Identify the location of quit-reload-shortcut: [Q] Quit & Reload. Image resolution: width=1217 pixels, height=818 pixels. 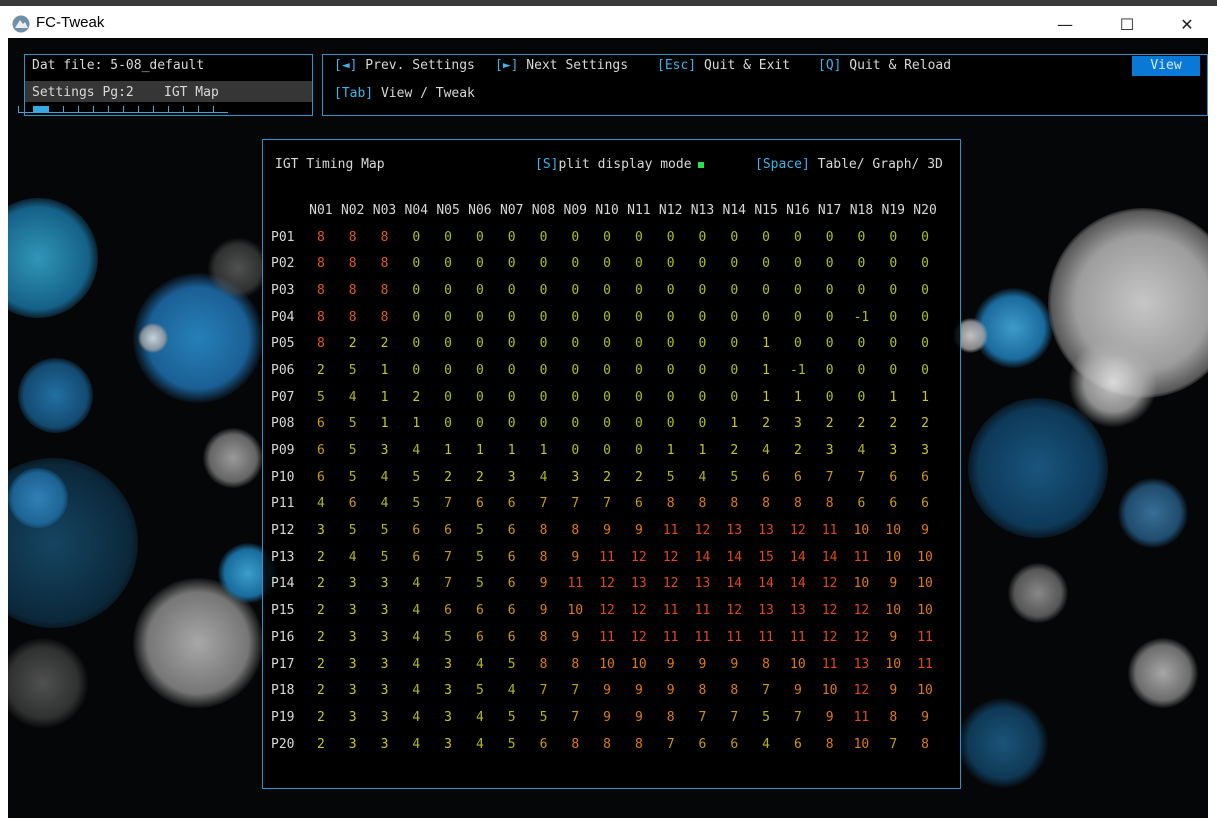
(884, 65).